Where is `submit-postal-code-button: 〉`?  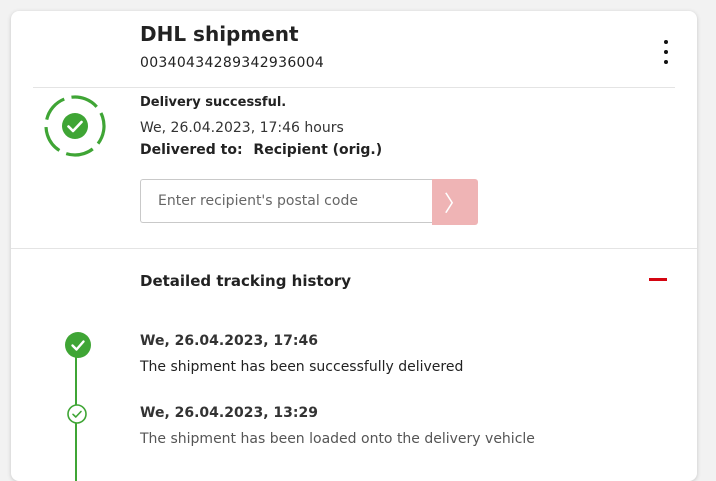 submit-postal-code-button: 〉 is located at coordinates (455, 202).